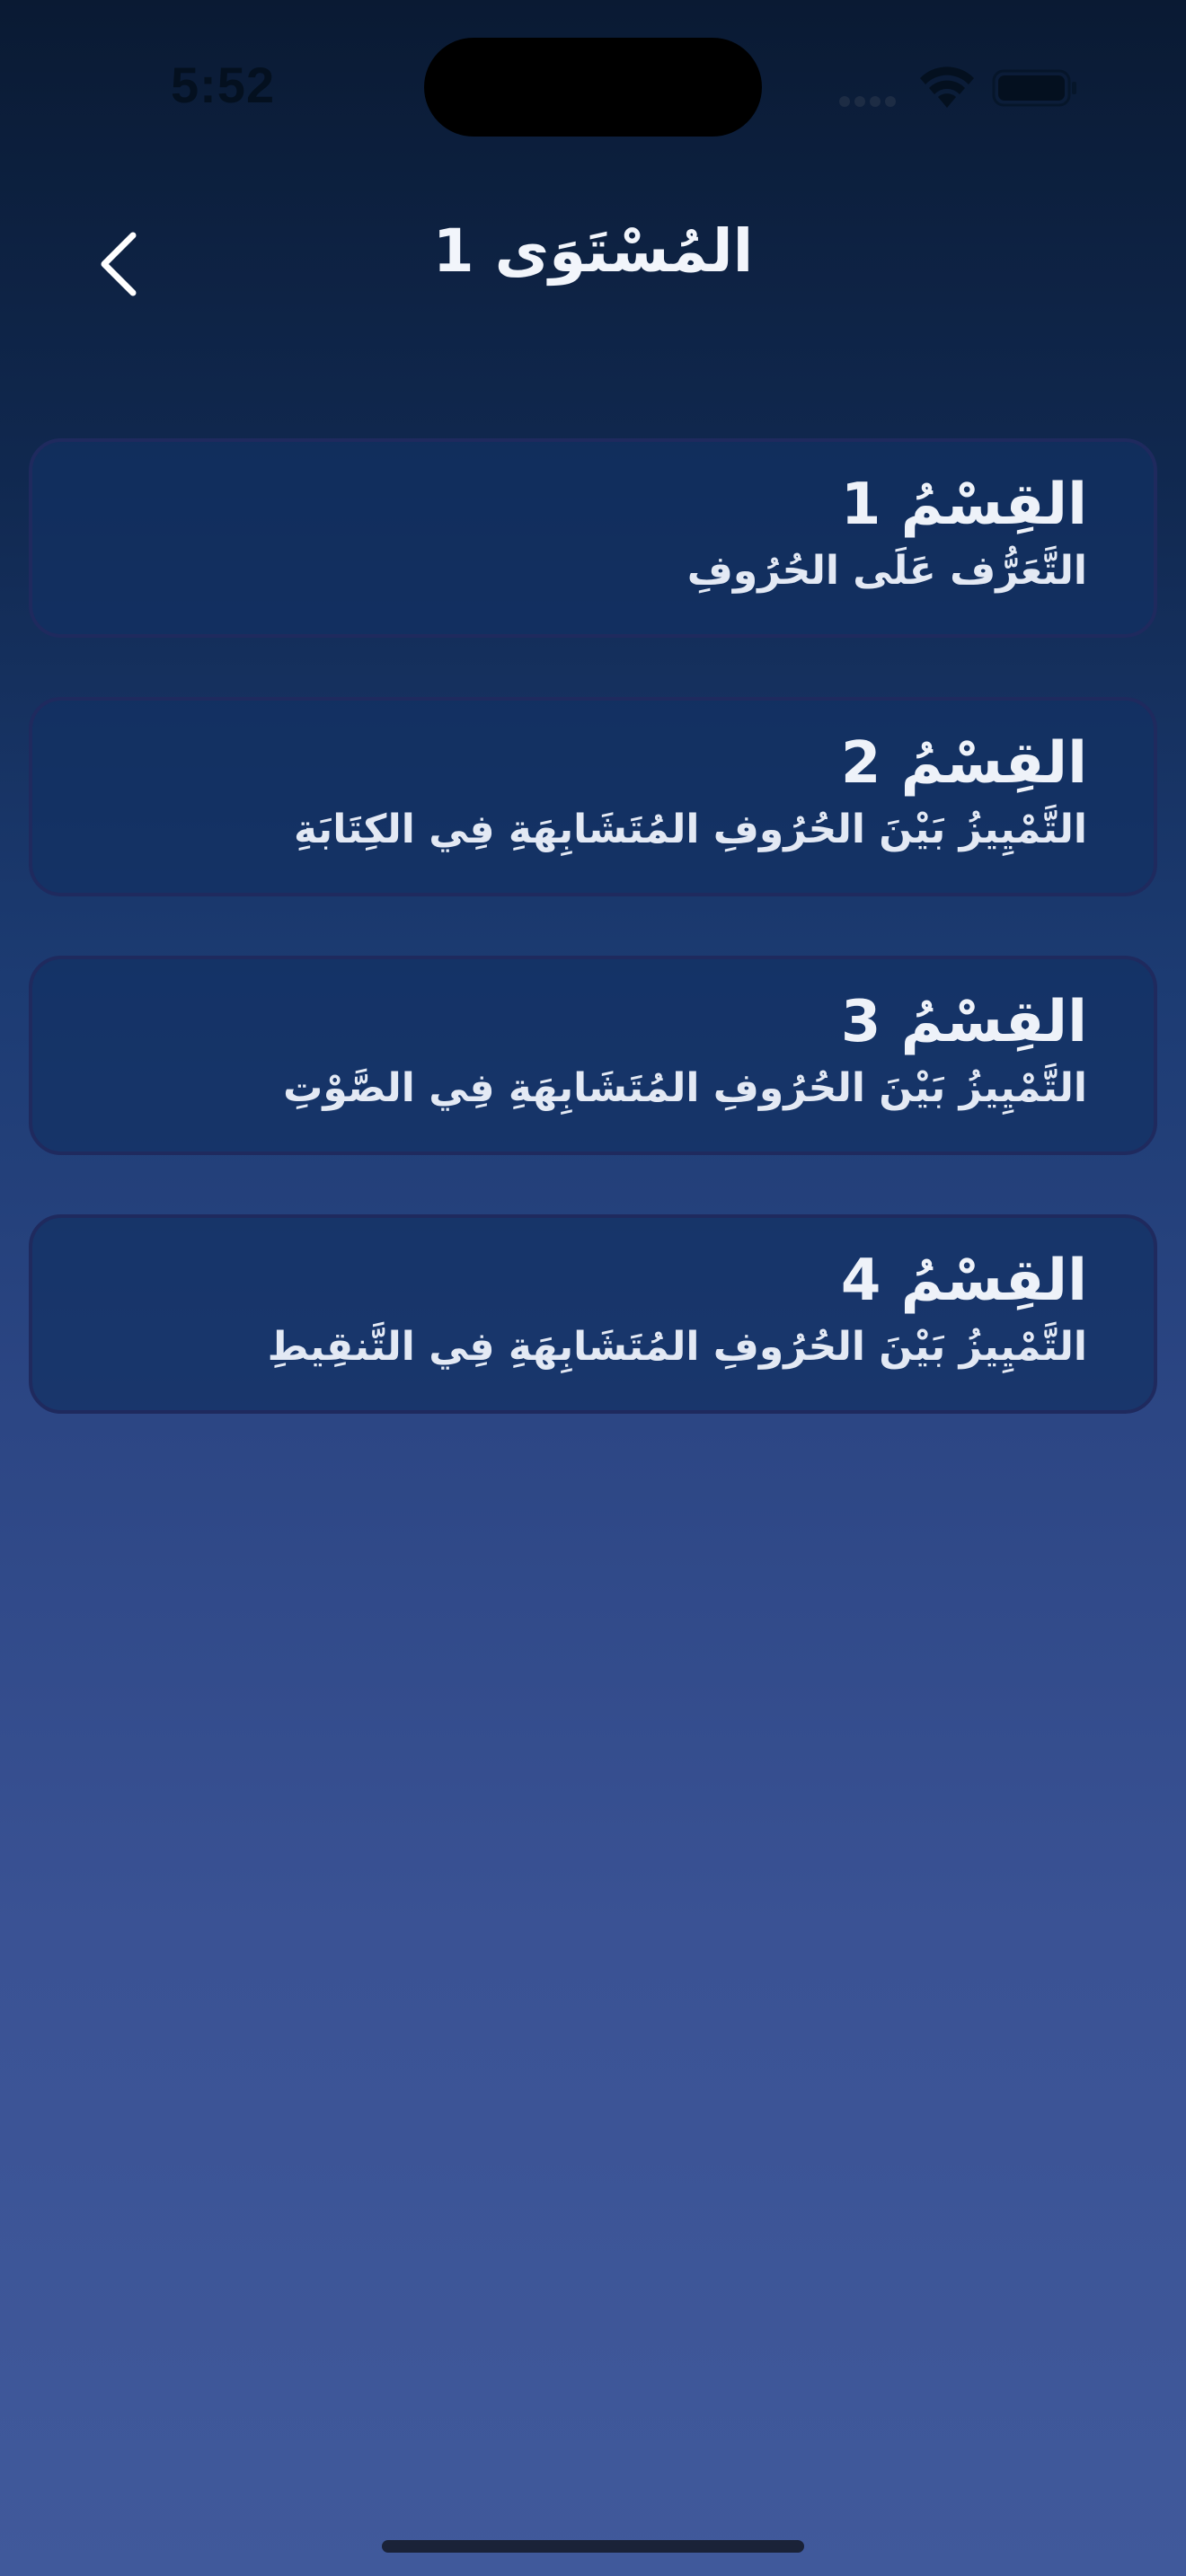  Describe the element at coordinates (870, 100) in the screenshot. I see `cellular-signal-icon` at that location.